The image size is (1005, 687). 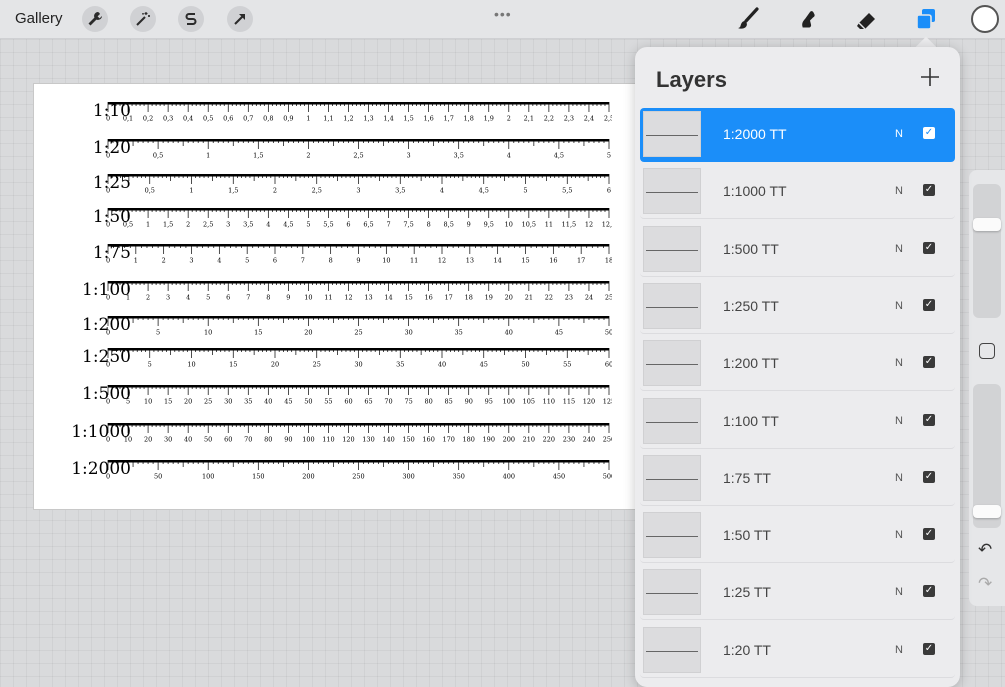 What do you see at coordinates (191, 19) in the screenshot?
I see `selection-icon` at bounding box center [191, 19].